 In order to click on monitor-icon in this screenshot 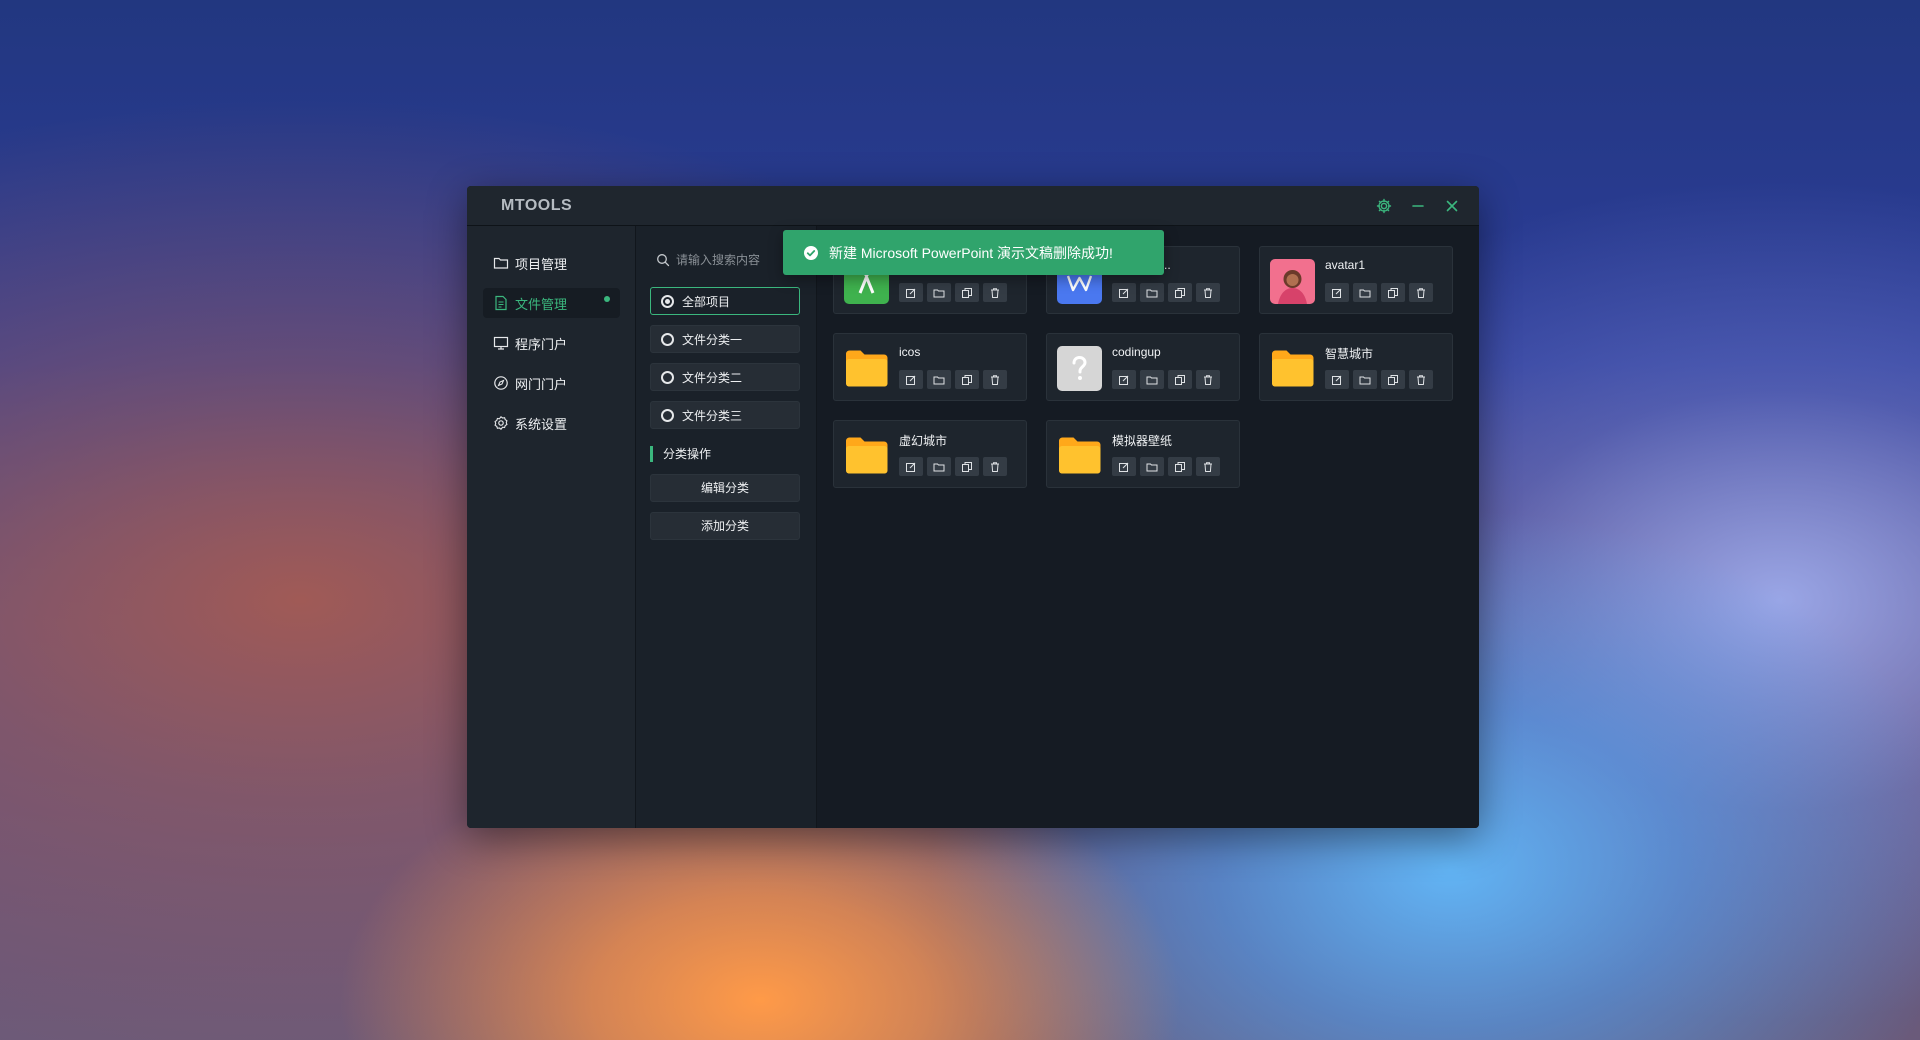, I will do `click(501, 343)`.